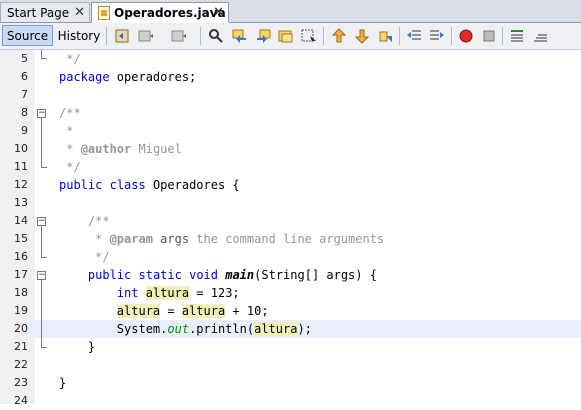 The image size is (581, 410). Describe the element at coordinates (178, 293) in the screenshot. I see `line-text: int altura = 123;` at that location.